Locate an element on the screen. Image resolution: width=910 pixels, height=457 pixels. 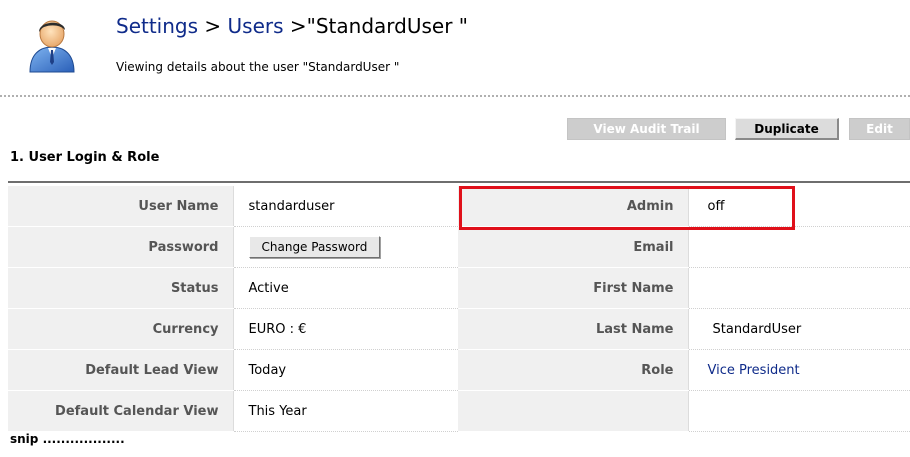
breadcrumb-settings-link: Settings is located at coordinates (157, 26).